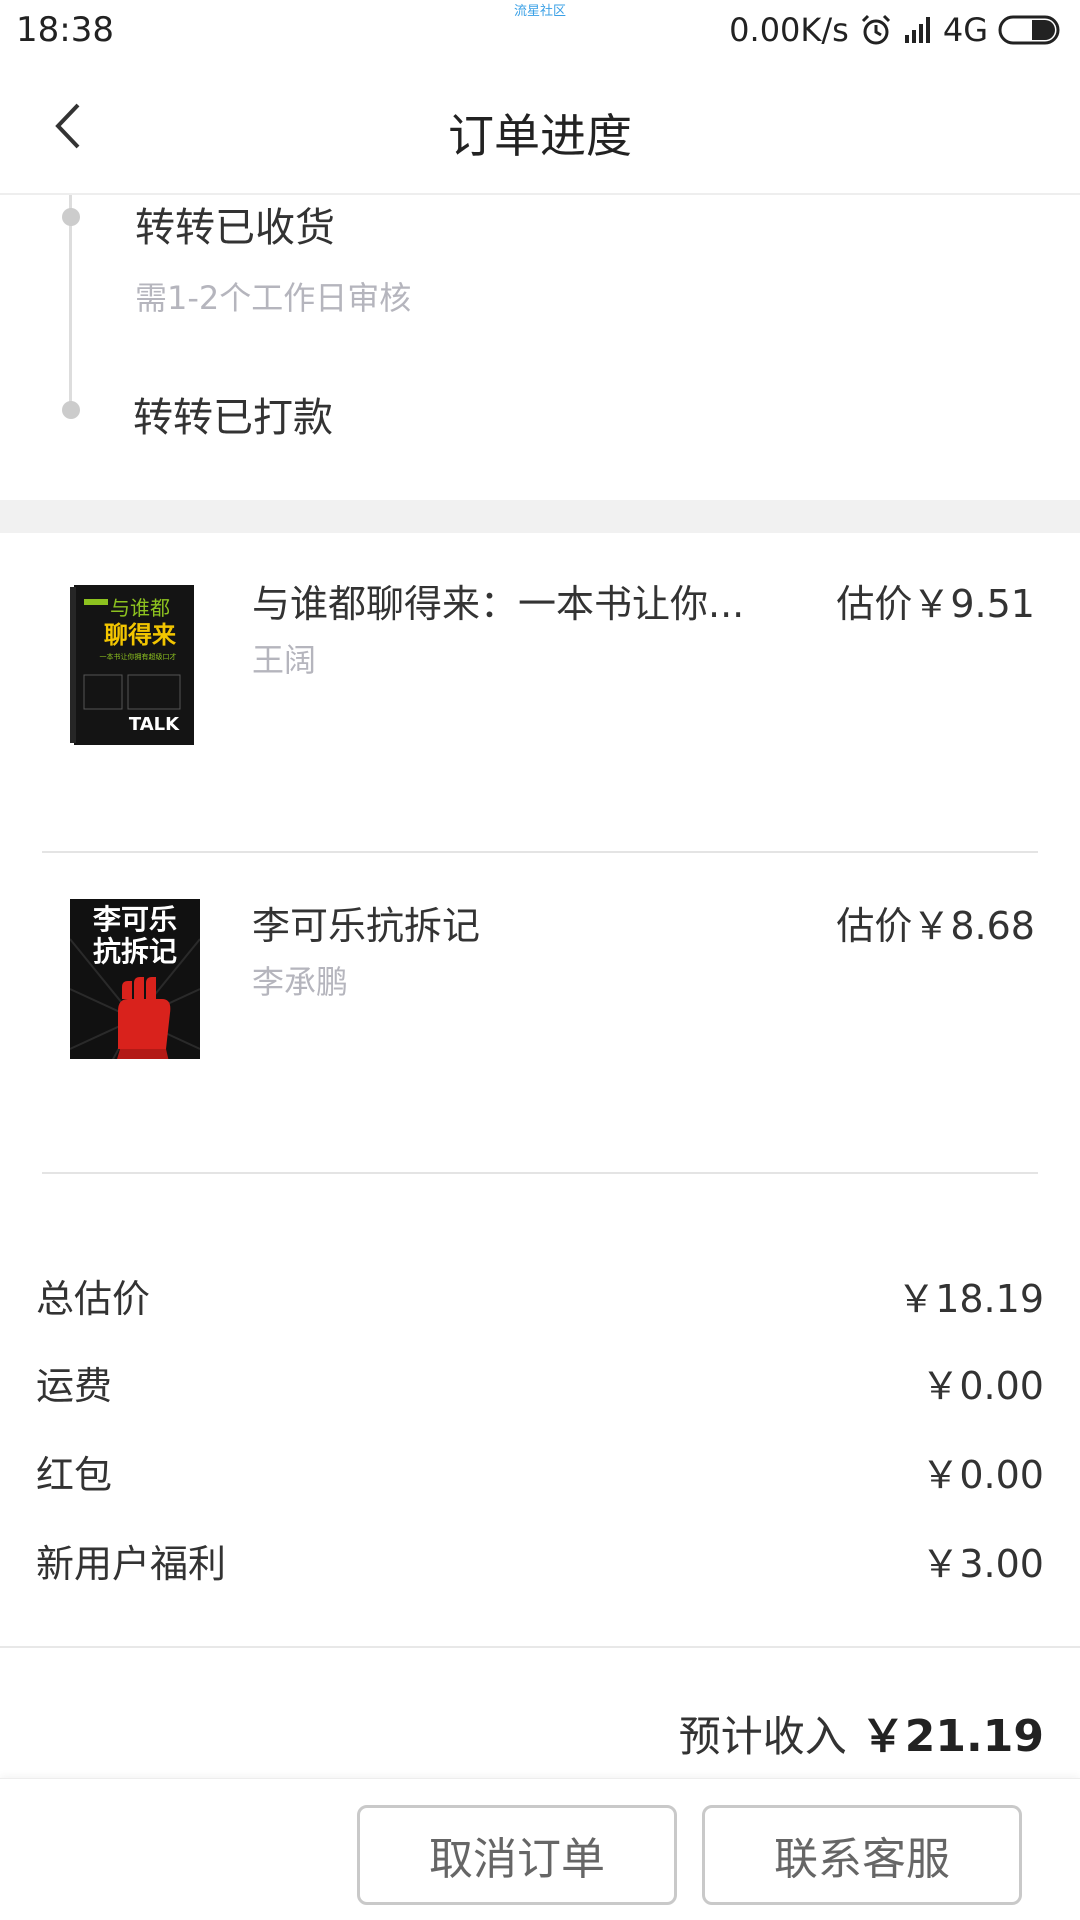 This screenshot has height=1920, width=1080. I want to click on page-title: 订单进度, so click(540, 136).